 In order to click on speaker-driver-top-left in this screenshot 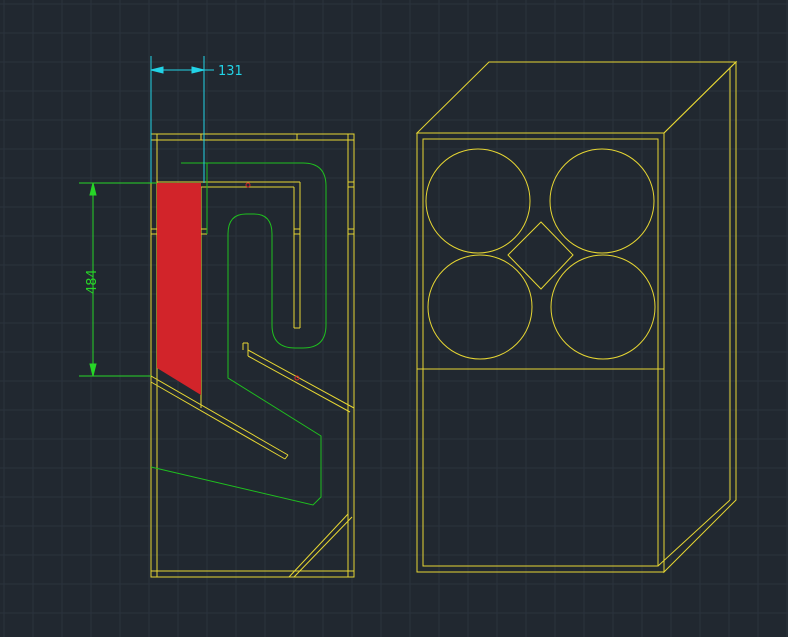, I will do `click(478, 201)`.